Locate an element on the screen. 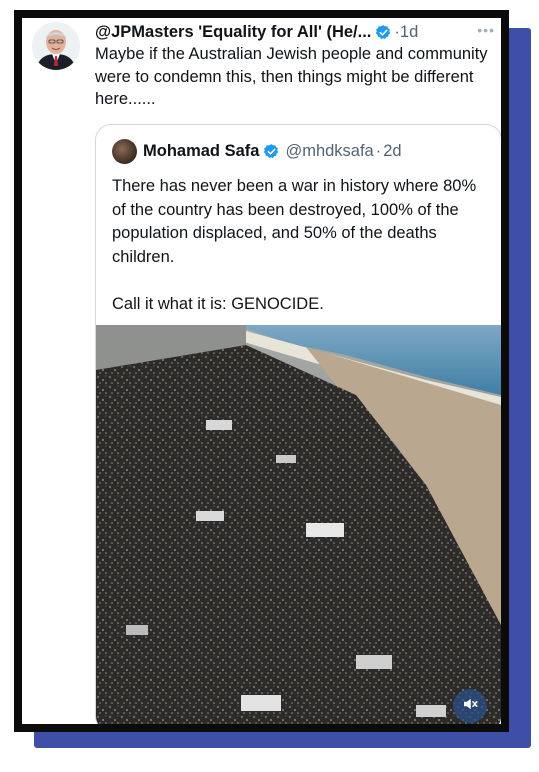 The image size is (539, 772). quoted-author-avatar is located at coordinates (124, 151).